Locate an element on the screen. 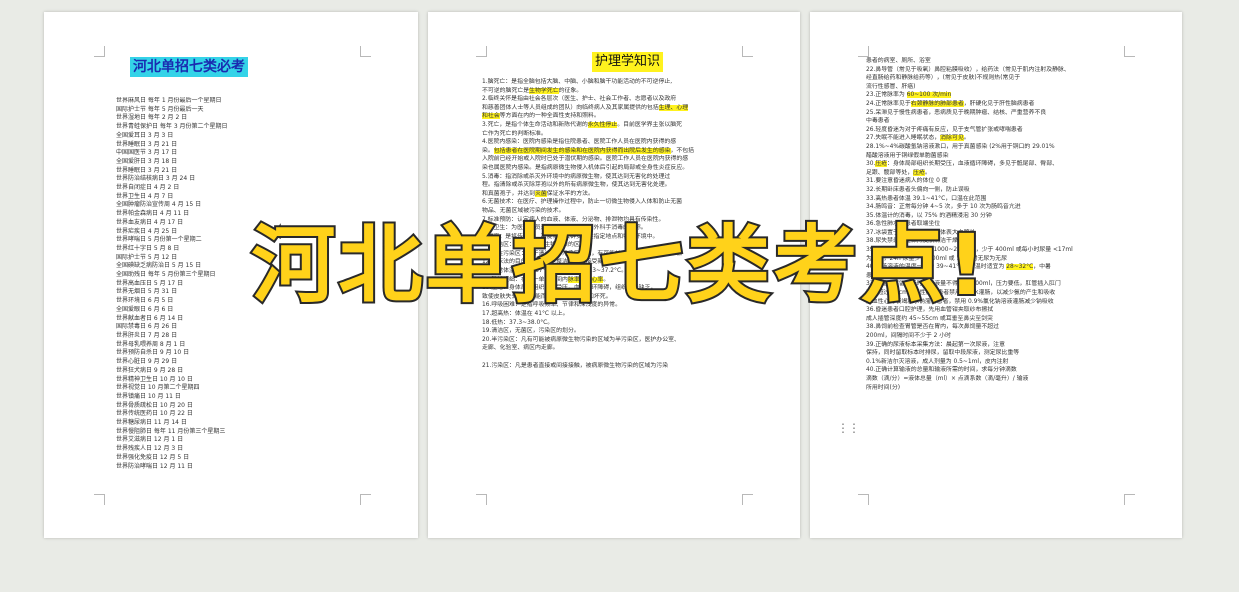 The width and height of the screenshot is (1239, 592). highlighted-text: 消除可见 is located at coordinates (952, 138).